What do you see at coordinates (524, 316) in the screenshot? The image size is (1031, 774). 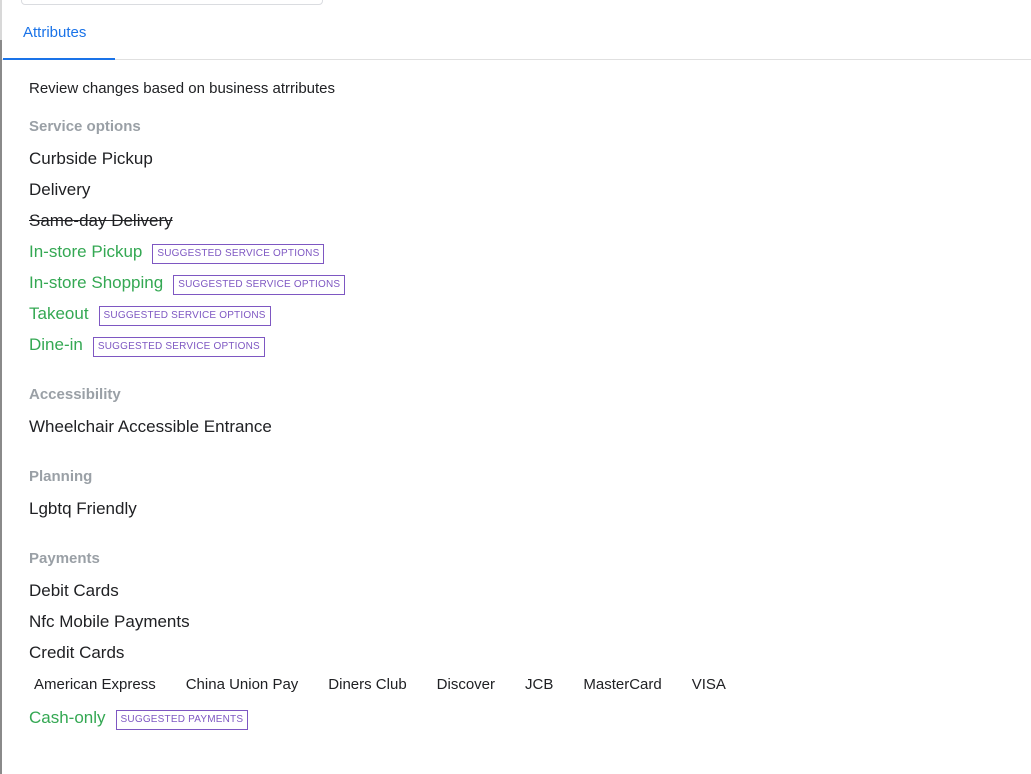 I see `attribute-item-takeout: Takeout SUGGESTED SERVICE OPTIONS` at bounding box center [524, 316].